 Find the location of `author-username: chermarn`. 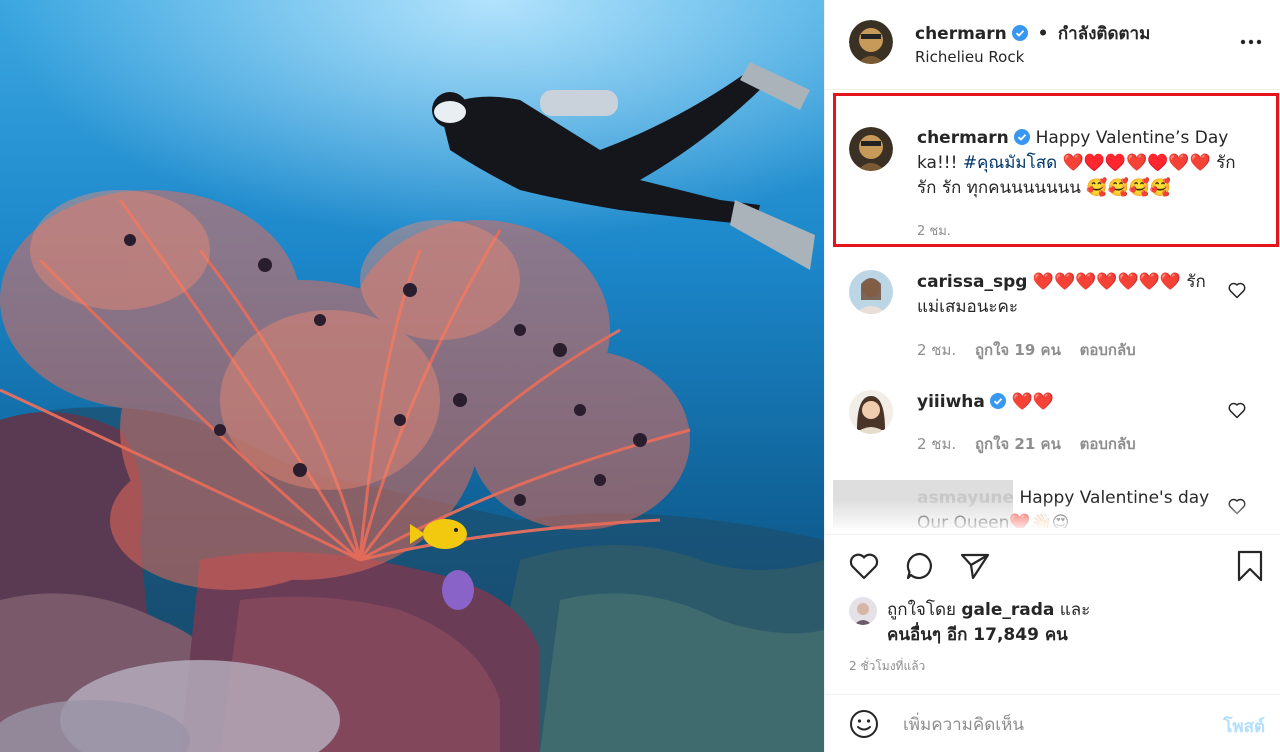

author-username: chermarn is located at coordinates (961, 34).